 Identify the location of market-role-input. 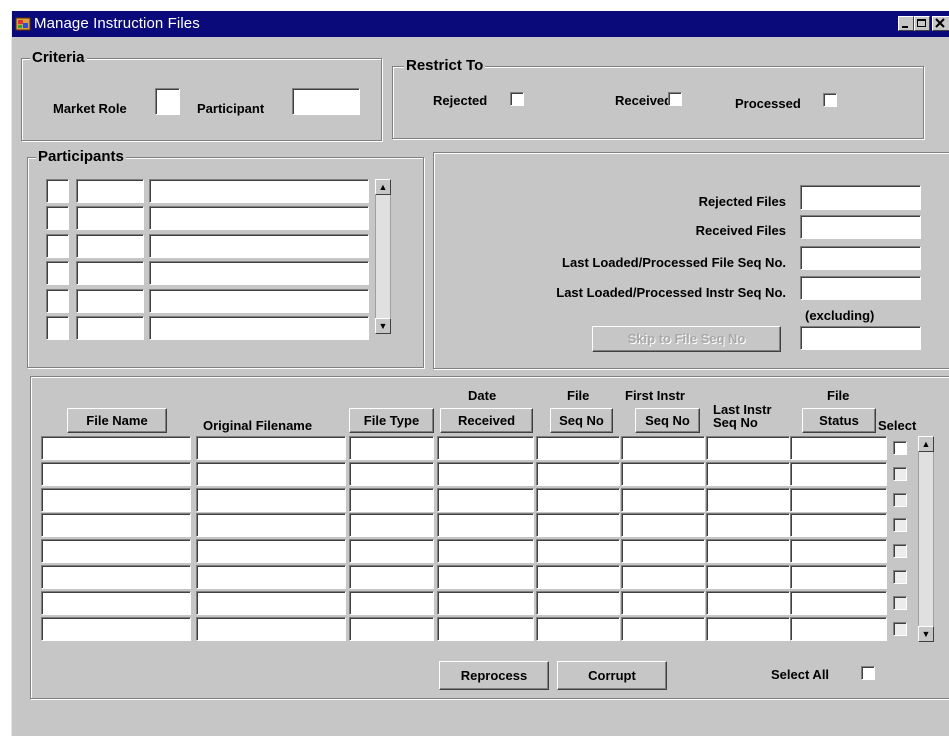
(167, 101).